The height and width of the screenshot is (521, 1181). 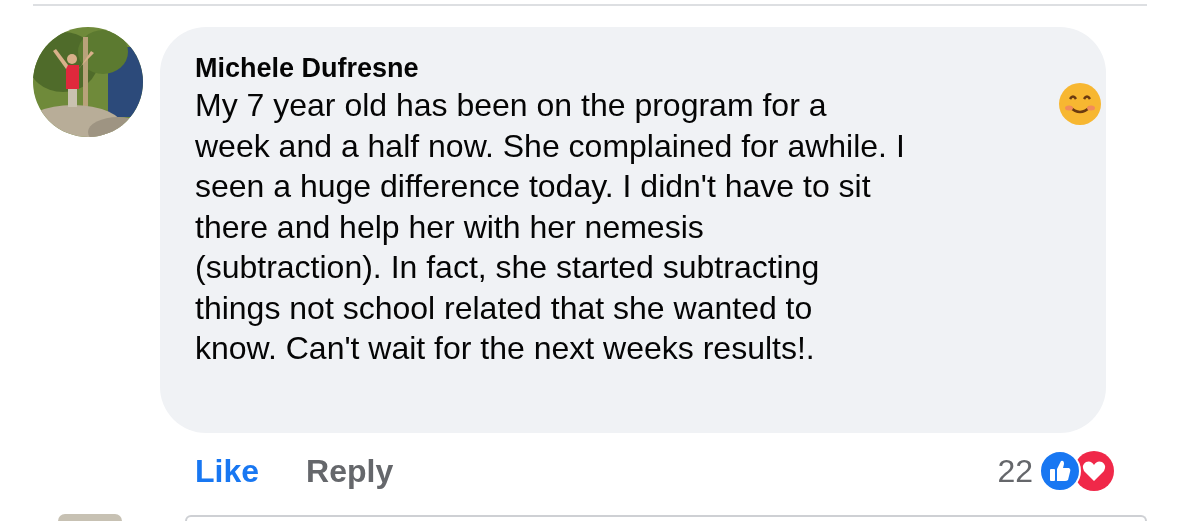 I want to click on comment-field, so click(x=666, y=518).